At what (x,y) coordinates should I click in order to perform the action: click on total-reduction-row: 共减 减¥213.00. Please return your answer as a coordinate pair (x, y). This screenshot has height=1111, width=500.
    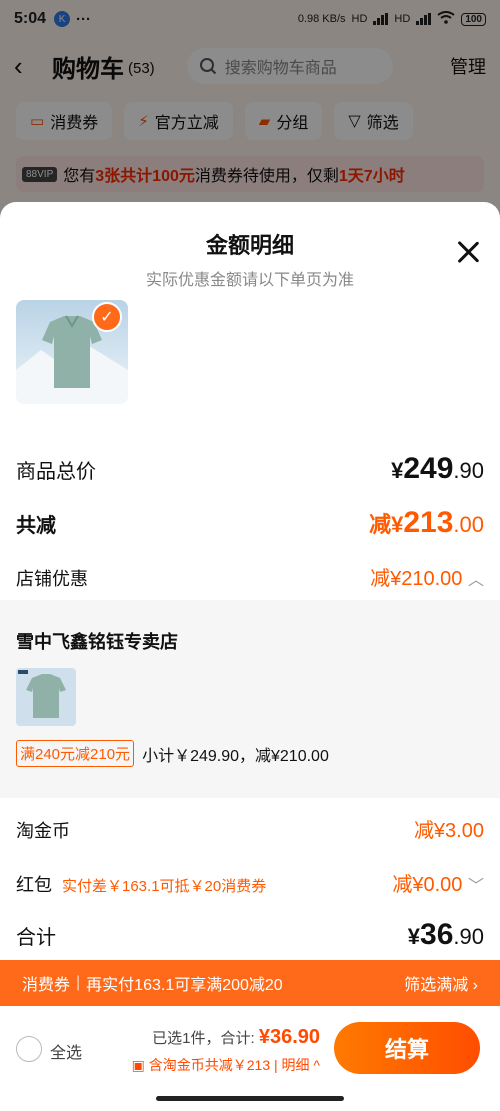
    Looking at the image, I should click on (250, 522).